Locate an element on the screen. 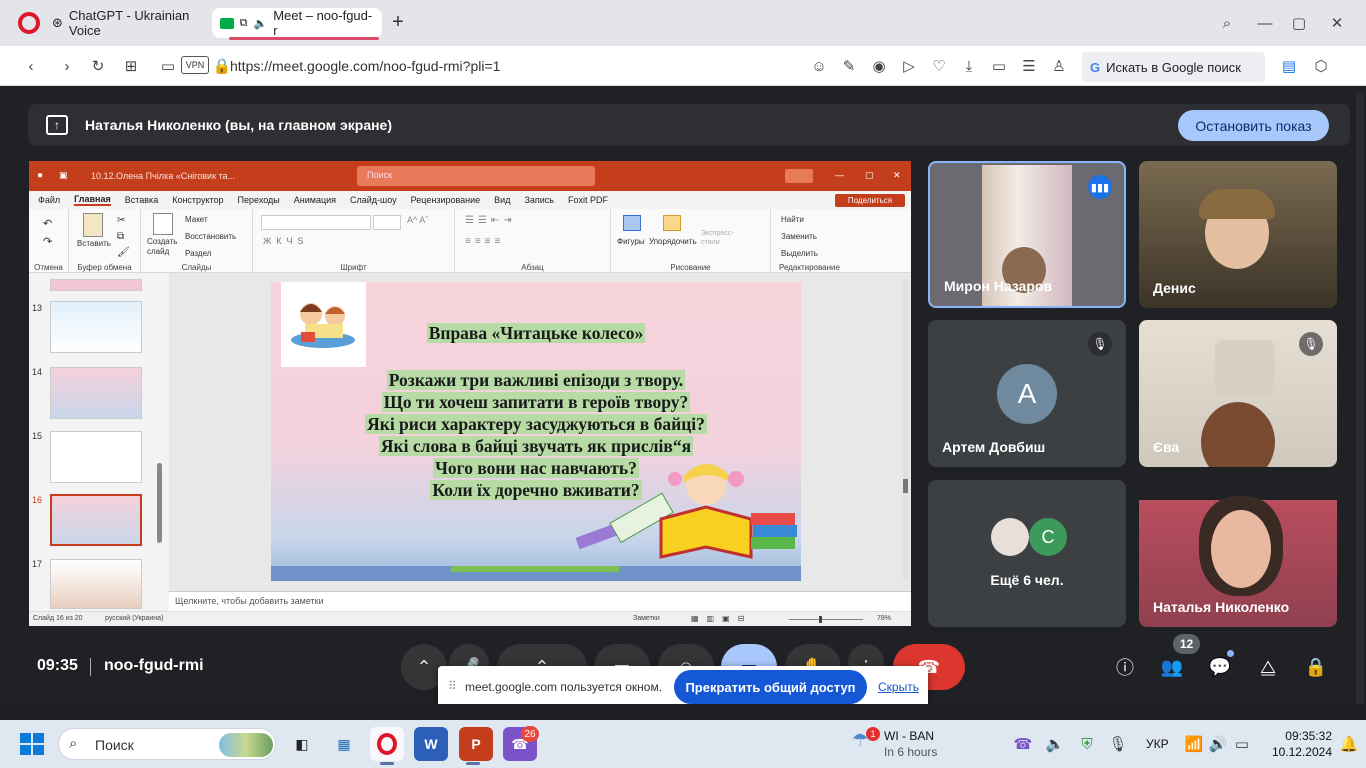 The image size is (1366, 768). new-slide-label: Создать слайд is located at coordinates (163, 247).